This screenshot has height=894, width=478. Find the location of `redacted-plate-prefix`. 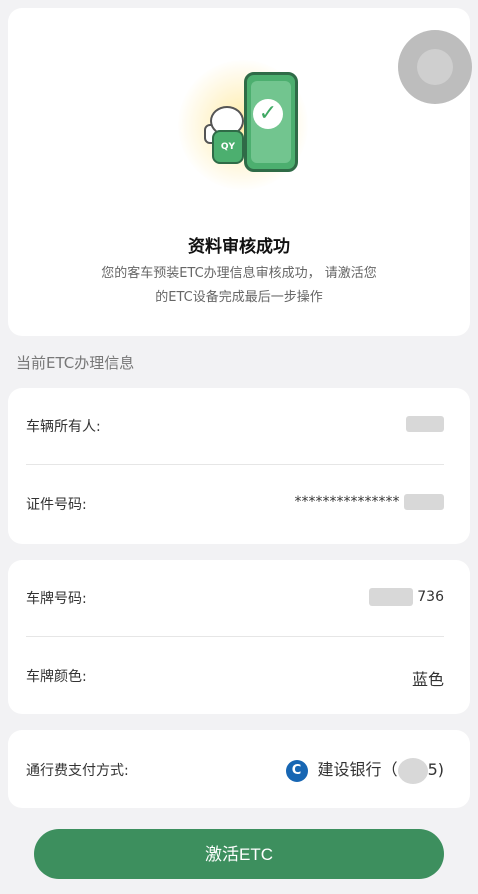

redacted-plate-prefix is located at coordinates (390, 597).